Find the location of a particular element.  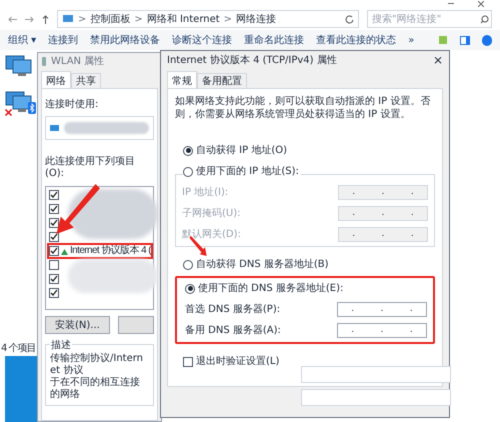

field-label: 首选 DNS 服务器(P): is located at coordinates (232, 309).